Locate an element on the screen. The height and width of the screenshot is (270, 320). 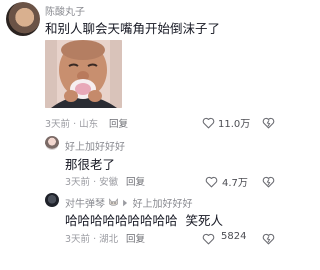
comment-meta: 3天前 · 安徽 is located at coordinates (91, 181).